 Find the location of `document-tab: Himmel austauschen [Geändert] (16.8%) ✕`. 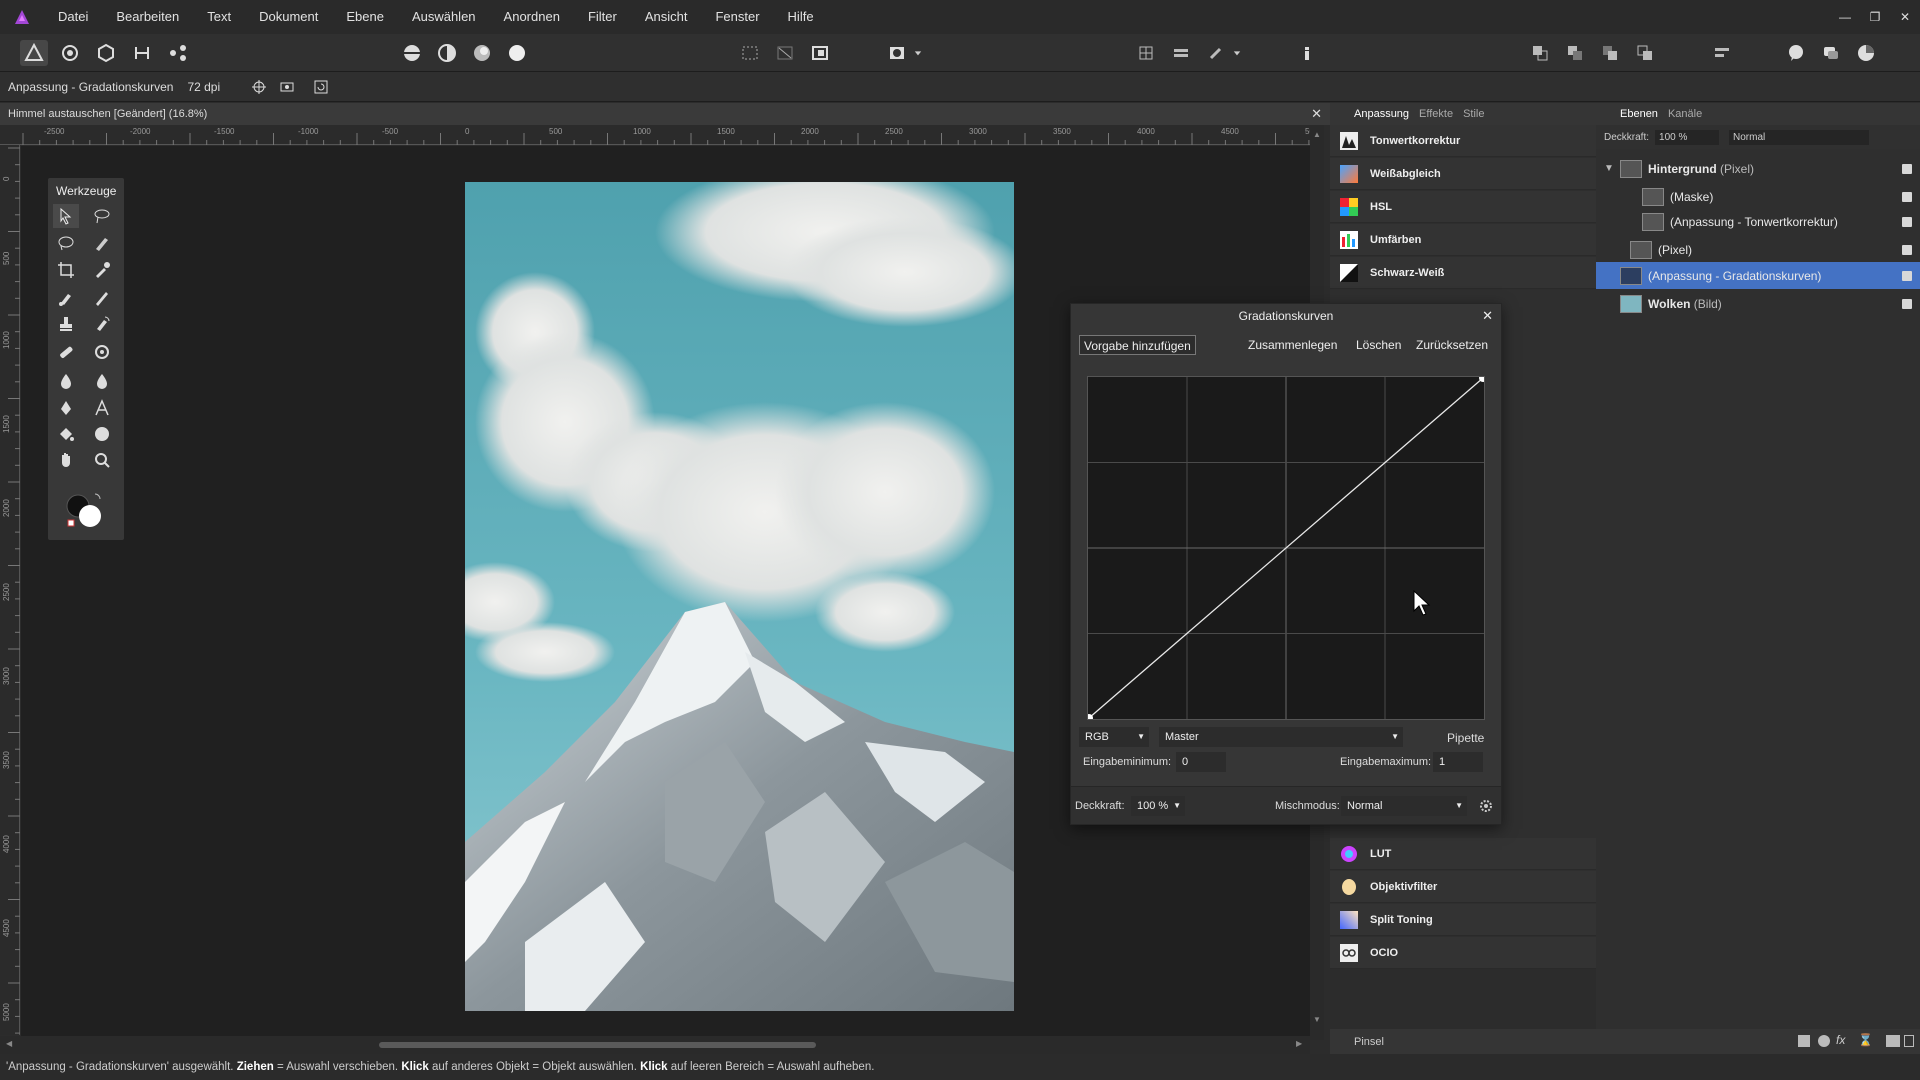

document-tab: Himmel austauschen [Geändert] (16.8%) ✕ is located at coordinates (665, 114).